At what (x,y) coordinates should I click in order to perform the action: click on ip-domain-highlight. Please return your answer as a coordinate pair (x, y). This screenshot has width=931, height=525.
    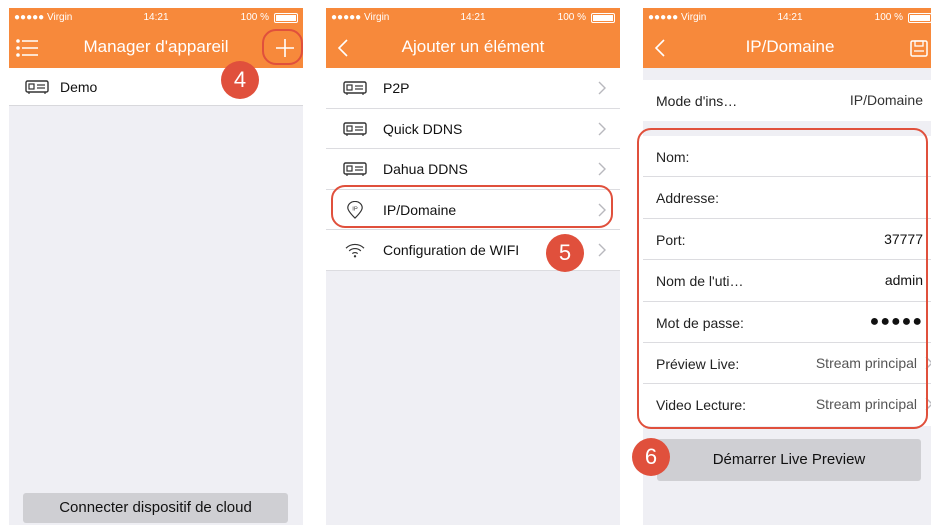
    Looking at the image, I should click on (472, 206).